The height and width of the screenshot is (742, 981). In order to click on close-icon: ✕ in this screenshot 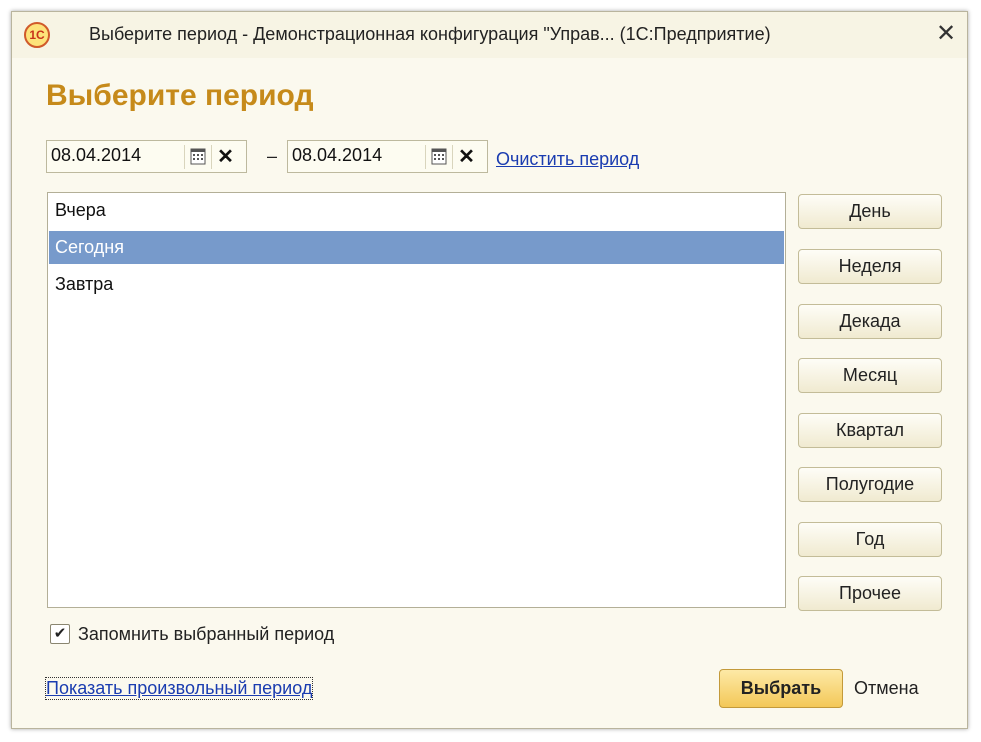, I will do `click(946, 34)`.